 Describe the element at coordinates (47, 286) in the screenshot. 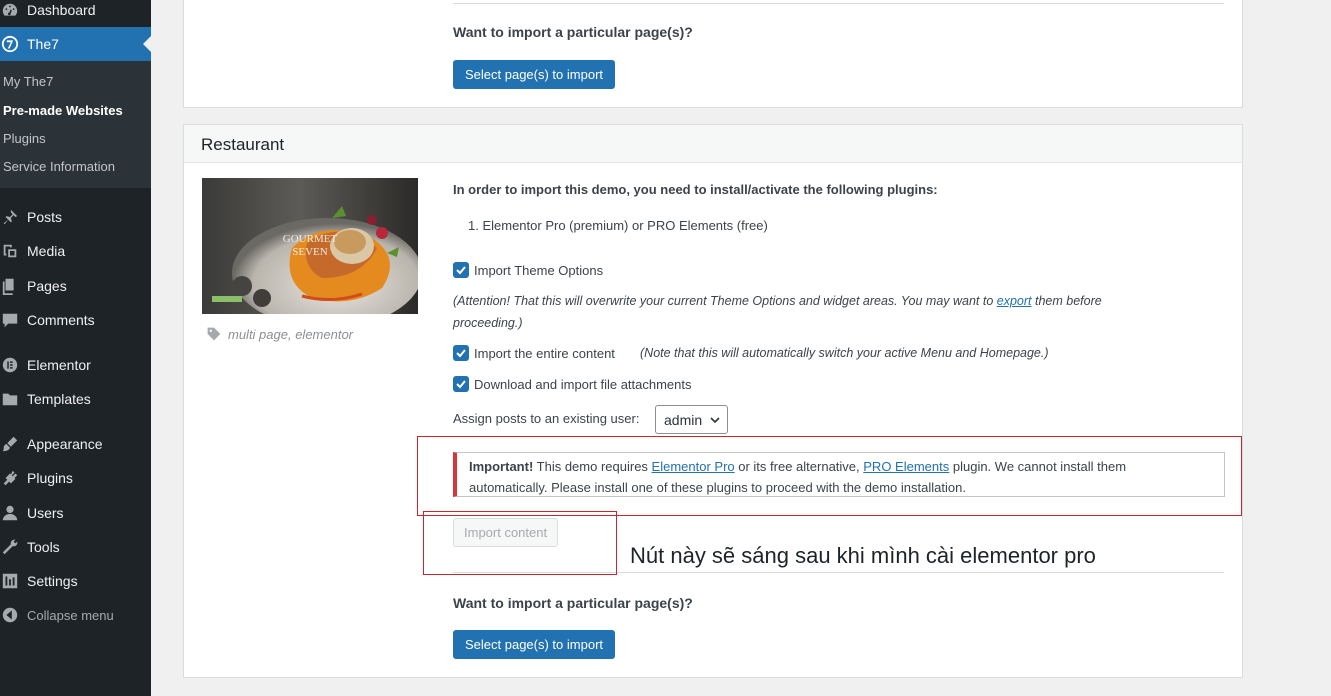

I see `menu-pages-label: Pages` at that location.